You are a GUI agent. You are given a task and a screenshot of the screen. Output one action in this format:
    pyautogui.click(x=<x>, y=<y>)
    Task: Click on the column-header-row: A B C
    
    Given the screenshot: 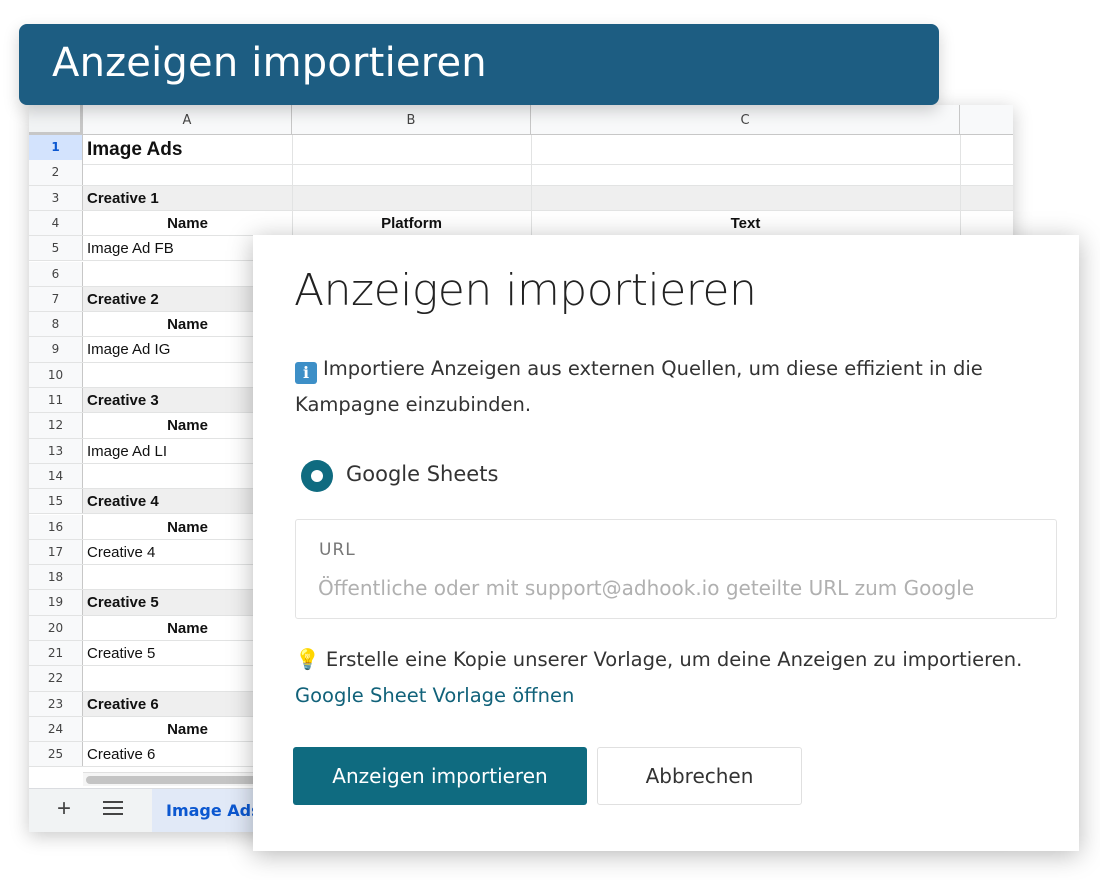 What is the action you would take?
    pyautogui.click(x=521, y=120)
    